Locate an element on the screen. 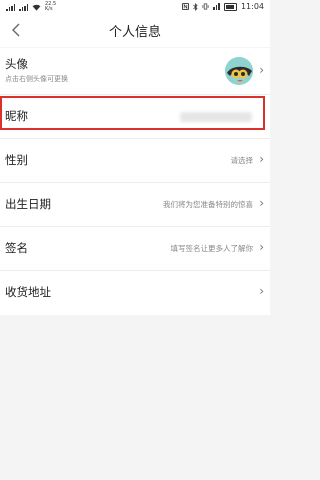 This screenshot has width=320, height=480. cell-signal-icon is located at coordinates (10, 7).